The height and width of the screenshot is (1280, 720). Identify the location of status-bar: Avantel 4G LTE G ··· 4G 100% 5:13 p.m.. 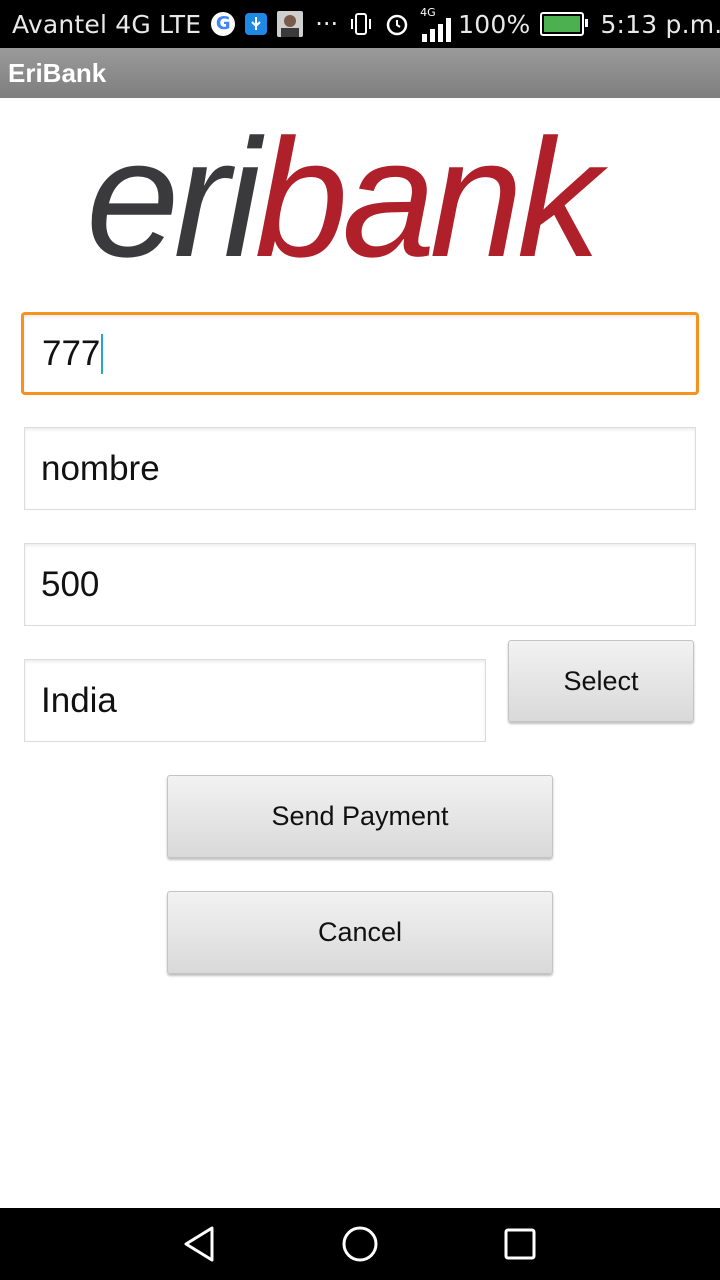
(360, 24).